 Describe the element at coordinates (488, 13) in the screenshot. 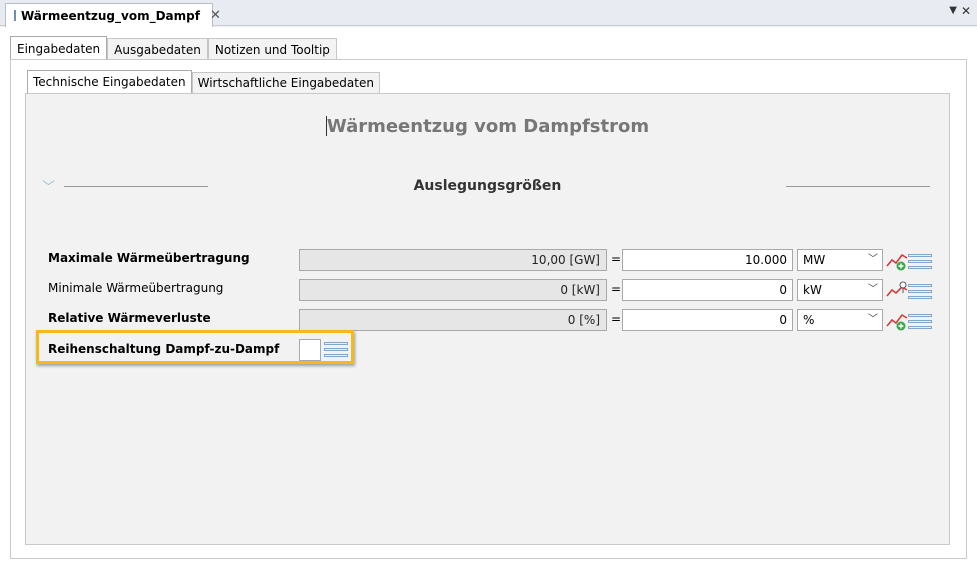

I see `document-tab-bar: Wärmeentzug_vom_Dampf ✕ ▼ ✕` at that location.